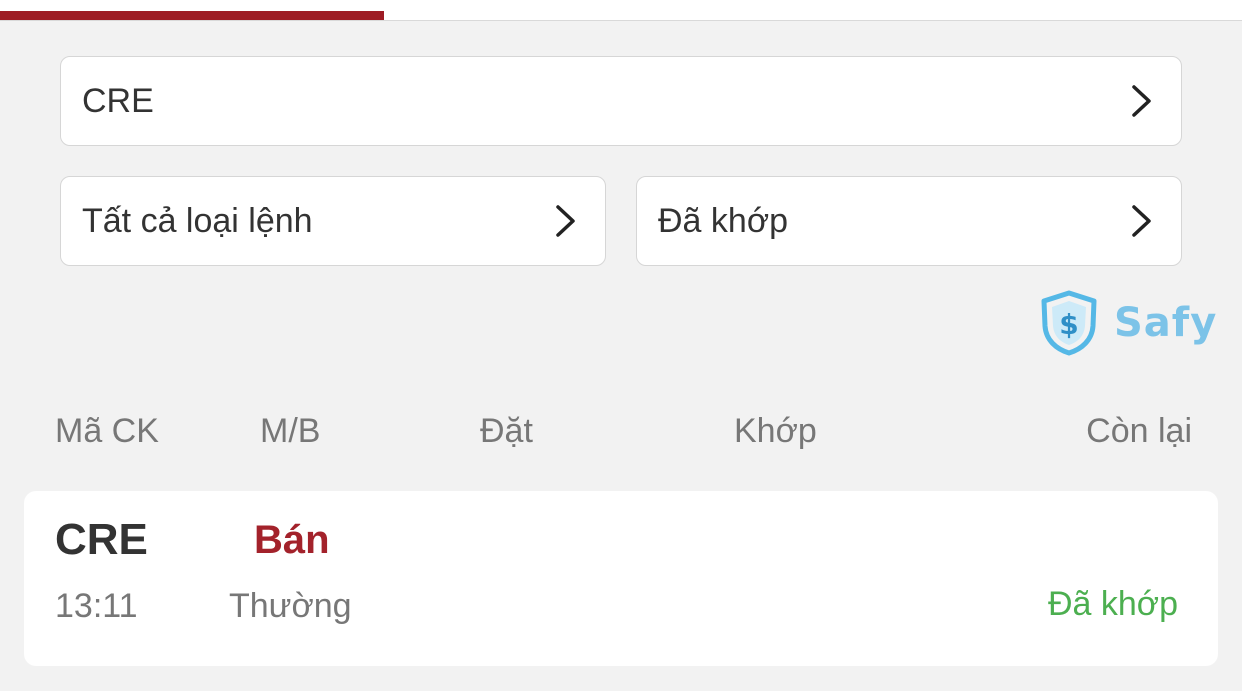 This screenshot has height=691, width=1242. I want to click on order-time: 13:11, so click(96, 606).